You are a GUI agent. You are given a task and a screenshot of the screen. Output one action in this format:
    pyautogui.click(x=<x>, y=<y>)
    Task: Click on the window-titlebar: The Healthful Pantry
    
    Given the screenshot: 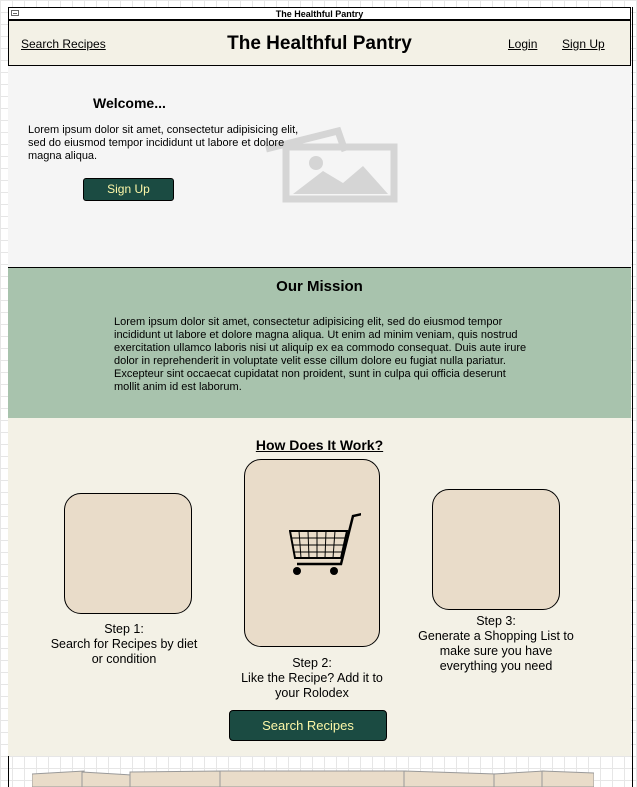 What is the action you would take?
    pyautogui.click(x=319, y=13)
    